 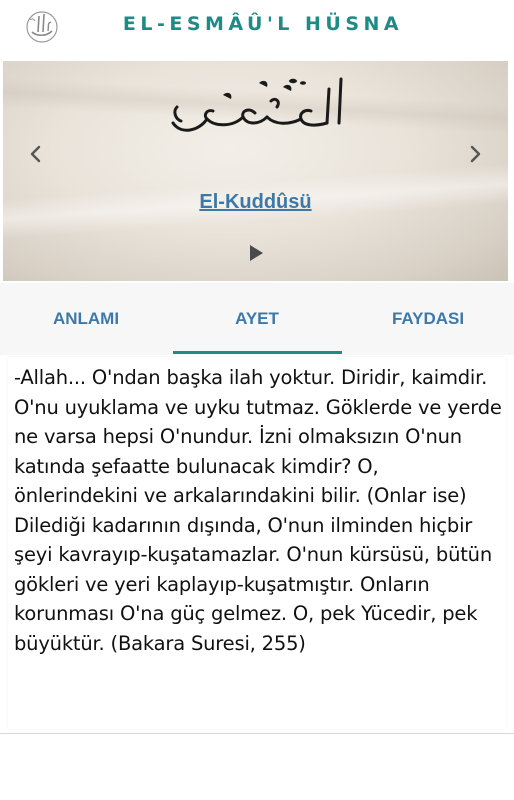 I want to click on play-icon, so click(x=256, y=253).